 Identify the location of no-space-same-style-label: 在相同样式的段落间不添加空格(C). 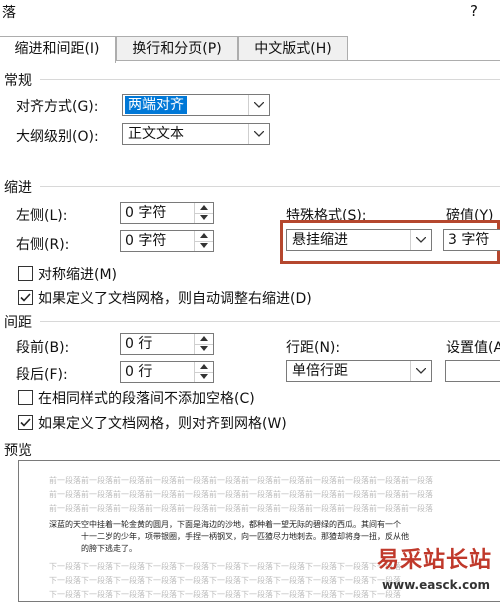
(146, 399).